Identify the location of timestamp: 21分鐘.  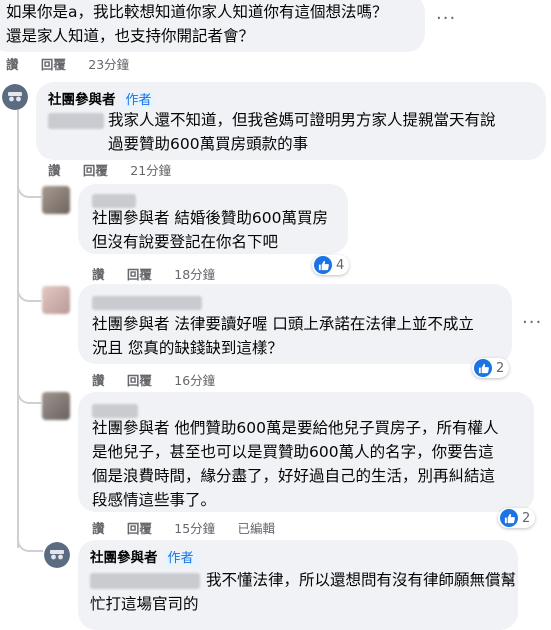
(150, 170).